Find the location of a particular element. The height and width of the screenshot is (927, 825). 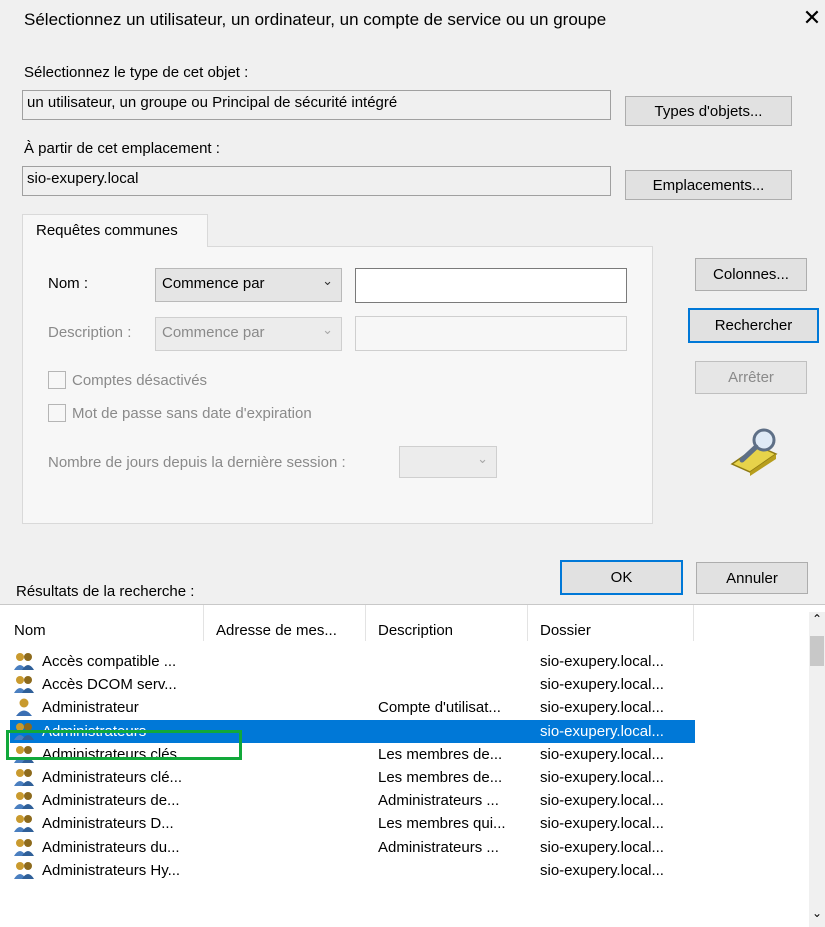

no-expiry-label: Mot de passe sans date d'expiration is located at coordinates (192, 413).